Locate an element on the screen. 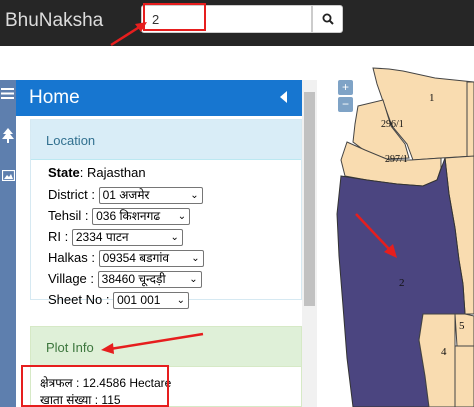 This screenshot has height=407, width=474. tehsil-select: 036 किशनगढ ⌄ is located at coordinates (141, 217).